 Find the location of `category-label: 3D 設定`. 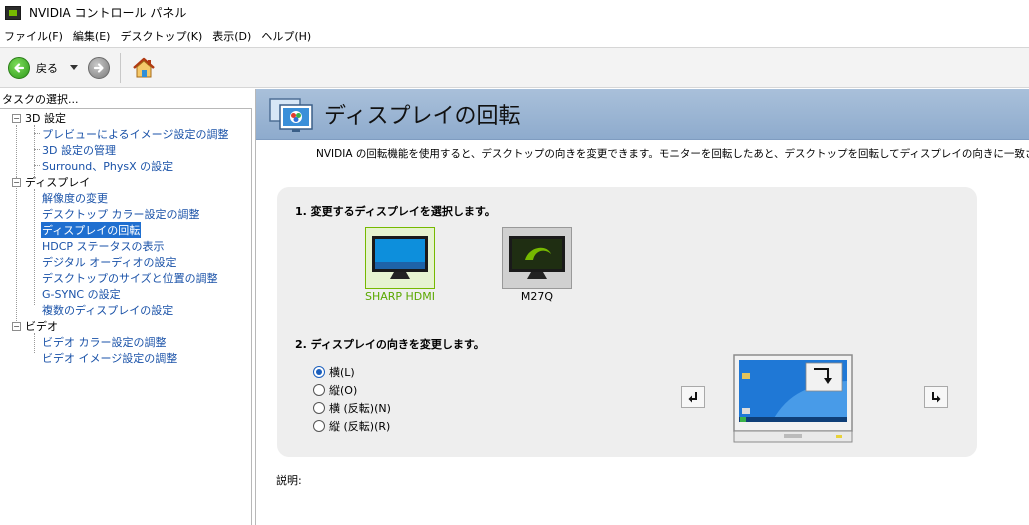

category-label: 3D 設定 is located at coordinates (45, 118).